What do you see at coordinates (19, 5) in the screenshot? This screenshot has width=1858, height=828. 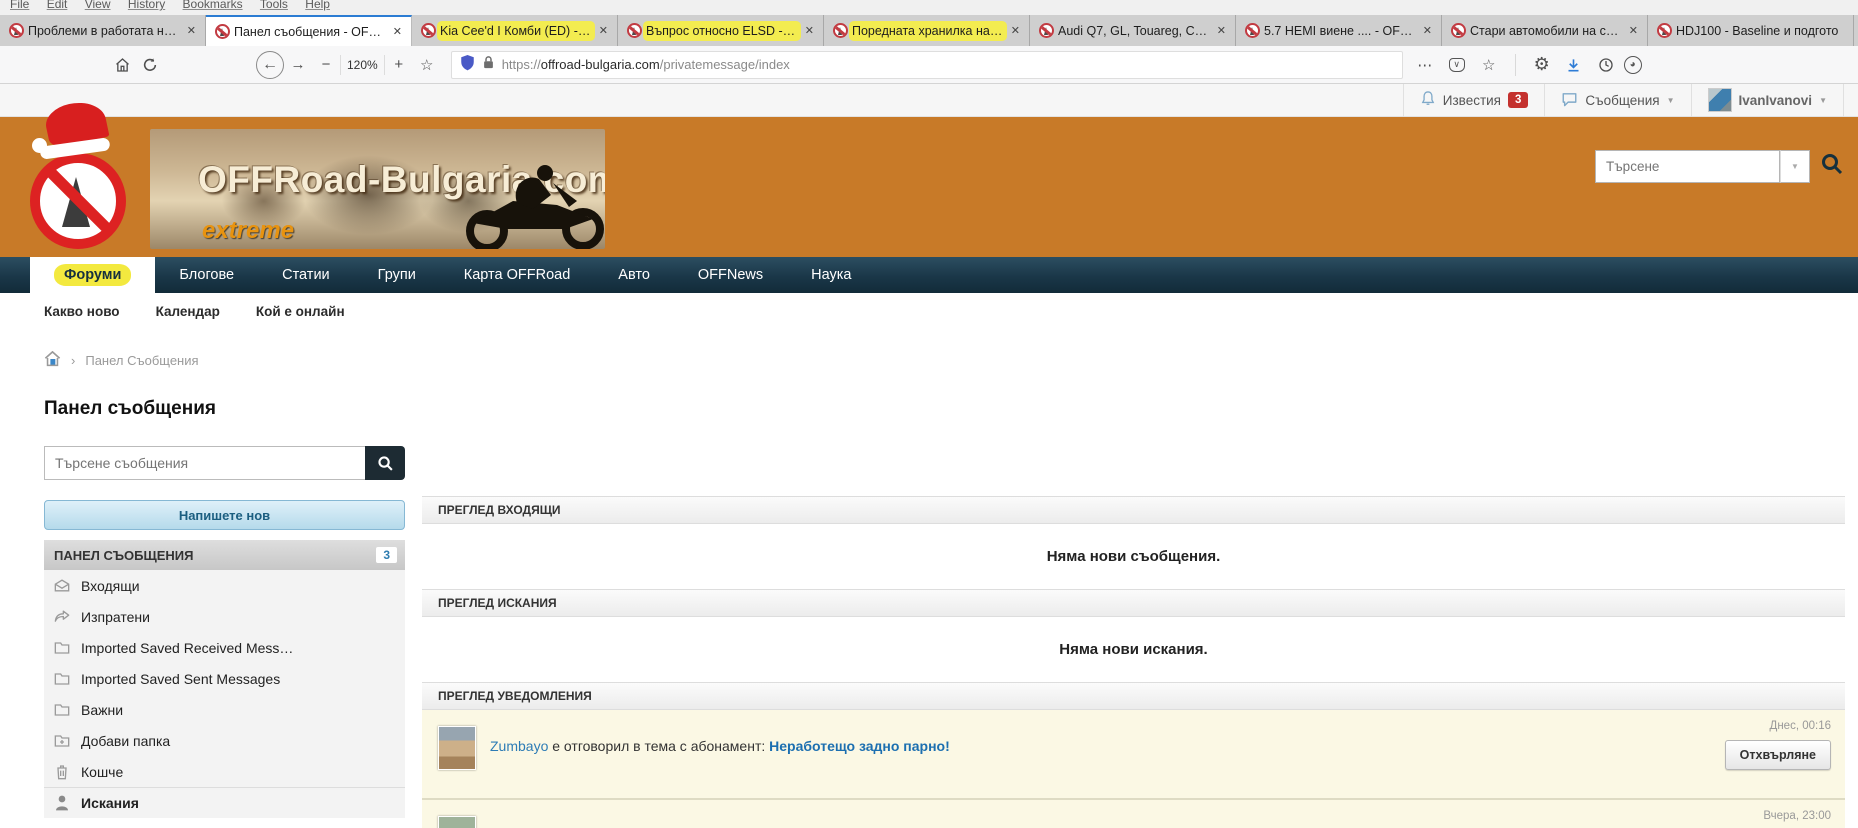 I see `menu-file: File` at bounding box center [19, 5].